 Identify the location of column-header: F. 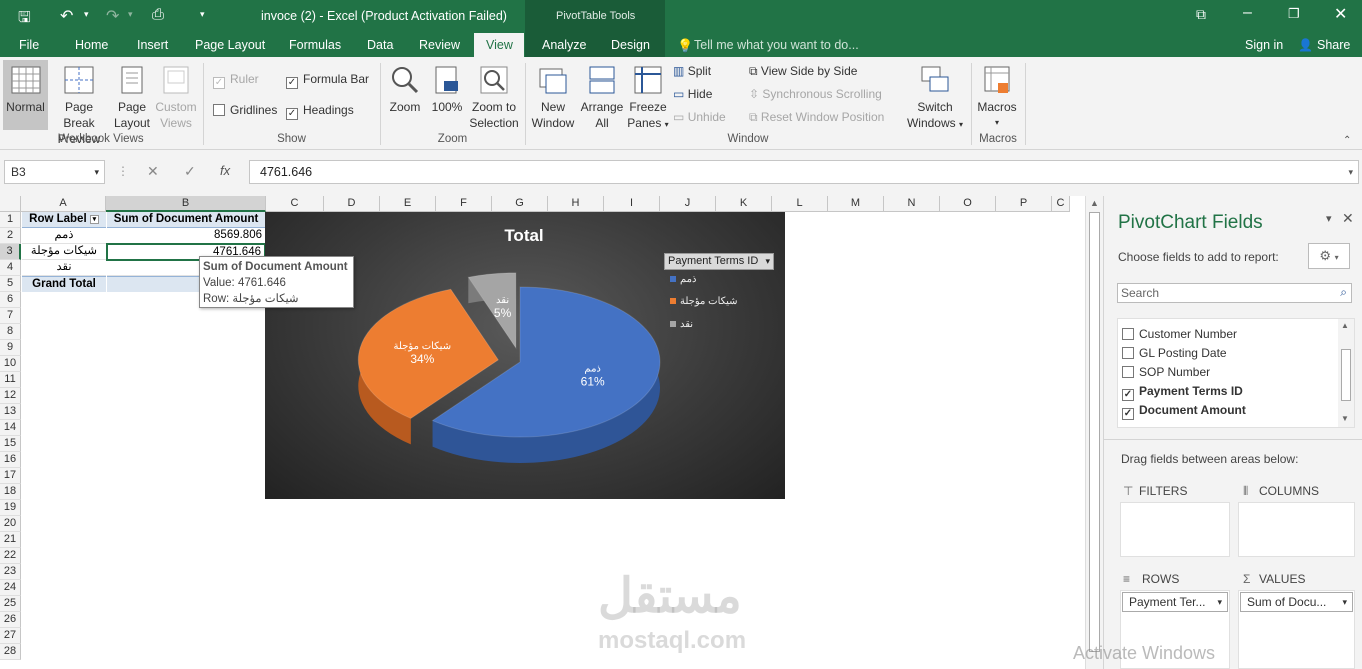
(464, 204).